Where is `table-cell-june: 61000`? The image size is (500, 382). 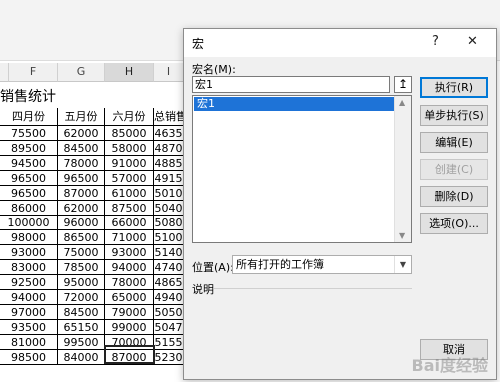
table-cell-june: 61000 is located at coordinates (129, 193).